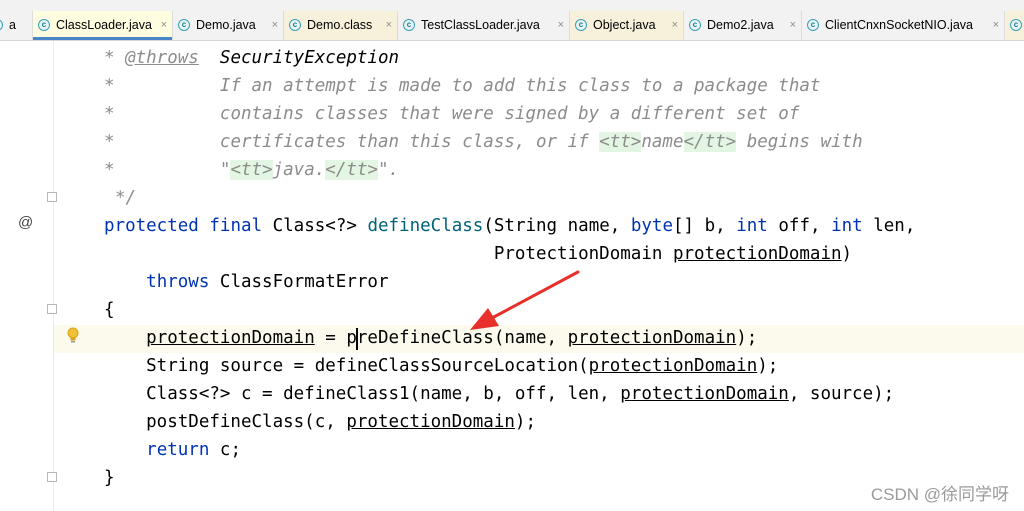  I want to click on annotation-arrow, so click(525, 300).